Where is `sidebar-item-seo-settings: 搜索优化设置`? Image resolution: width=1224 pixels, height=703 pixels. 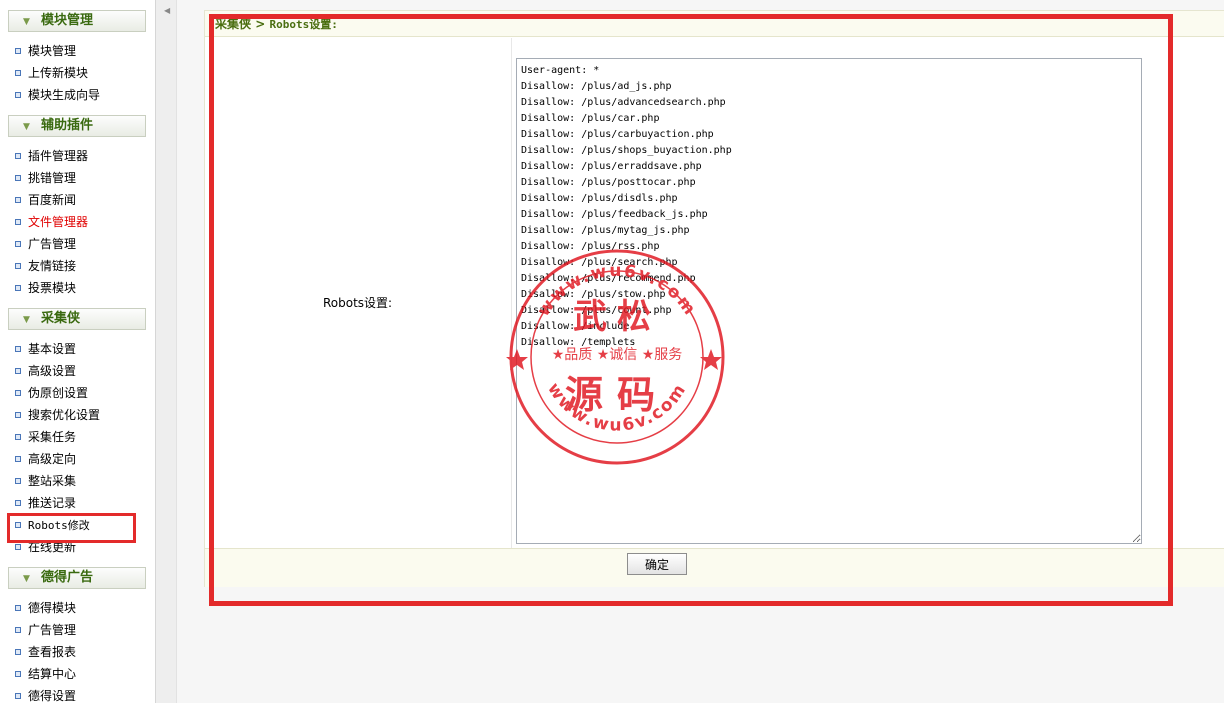 sidebar-item-seo-settings: 搜索优化设置 is located at coordinates (57, 415).